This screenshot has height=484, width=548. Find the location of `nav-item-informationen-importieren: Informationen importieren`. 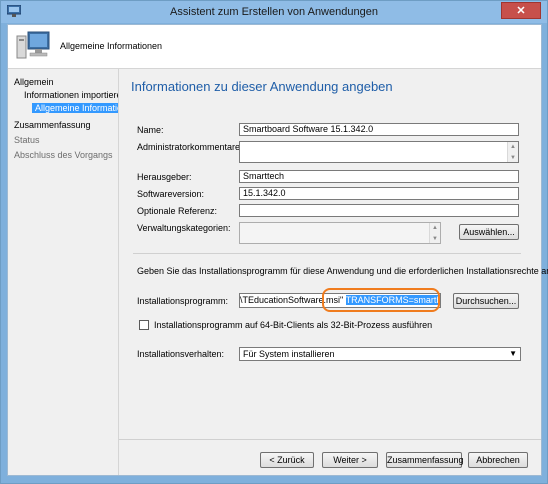

nav-item-informationen-importieren: Informationen importieren is located at coordinates (71, 95).